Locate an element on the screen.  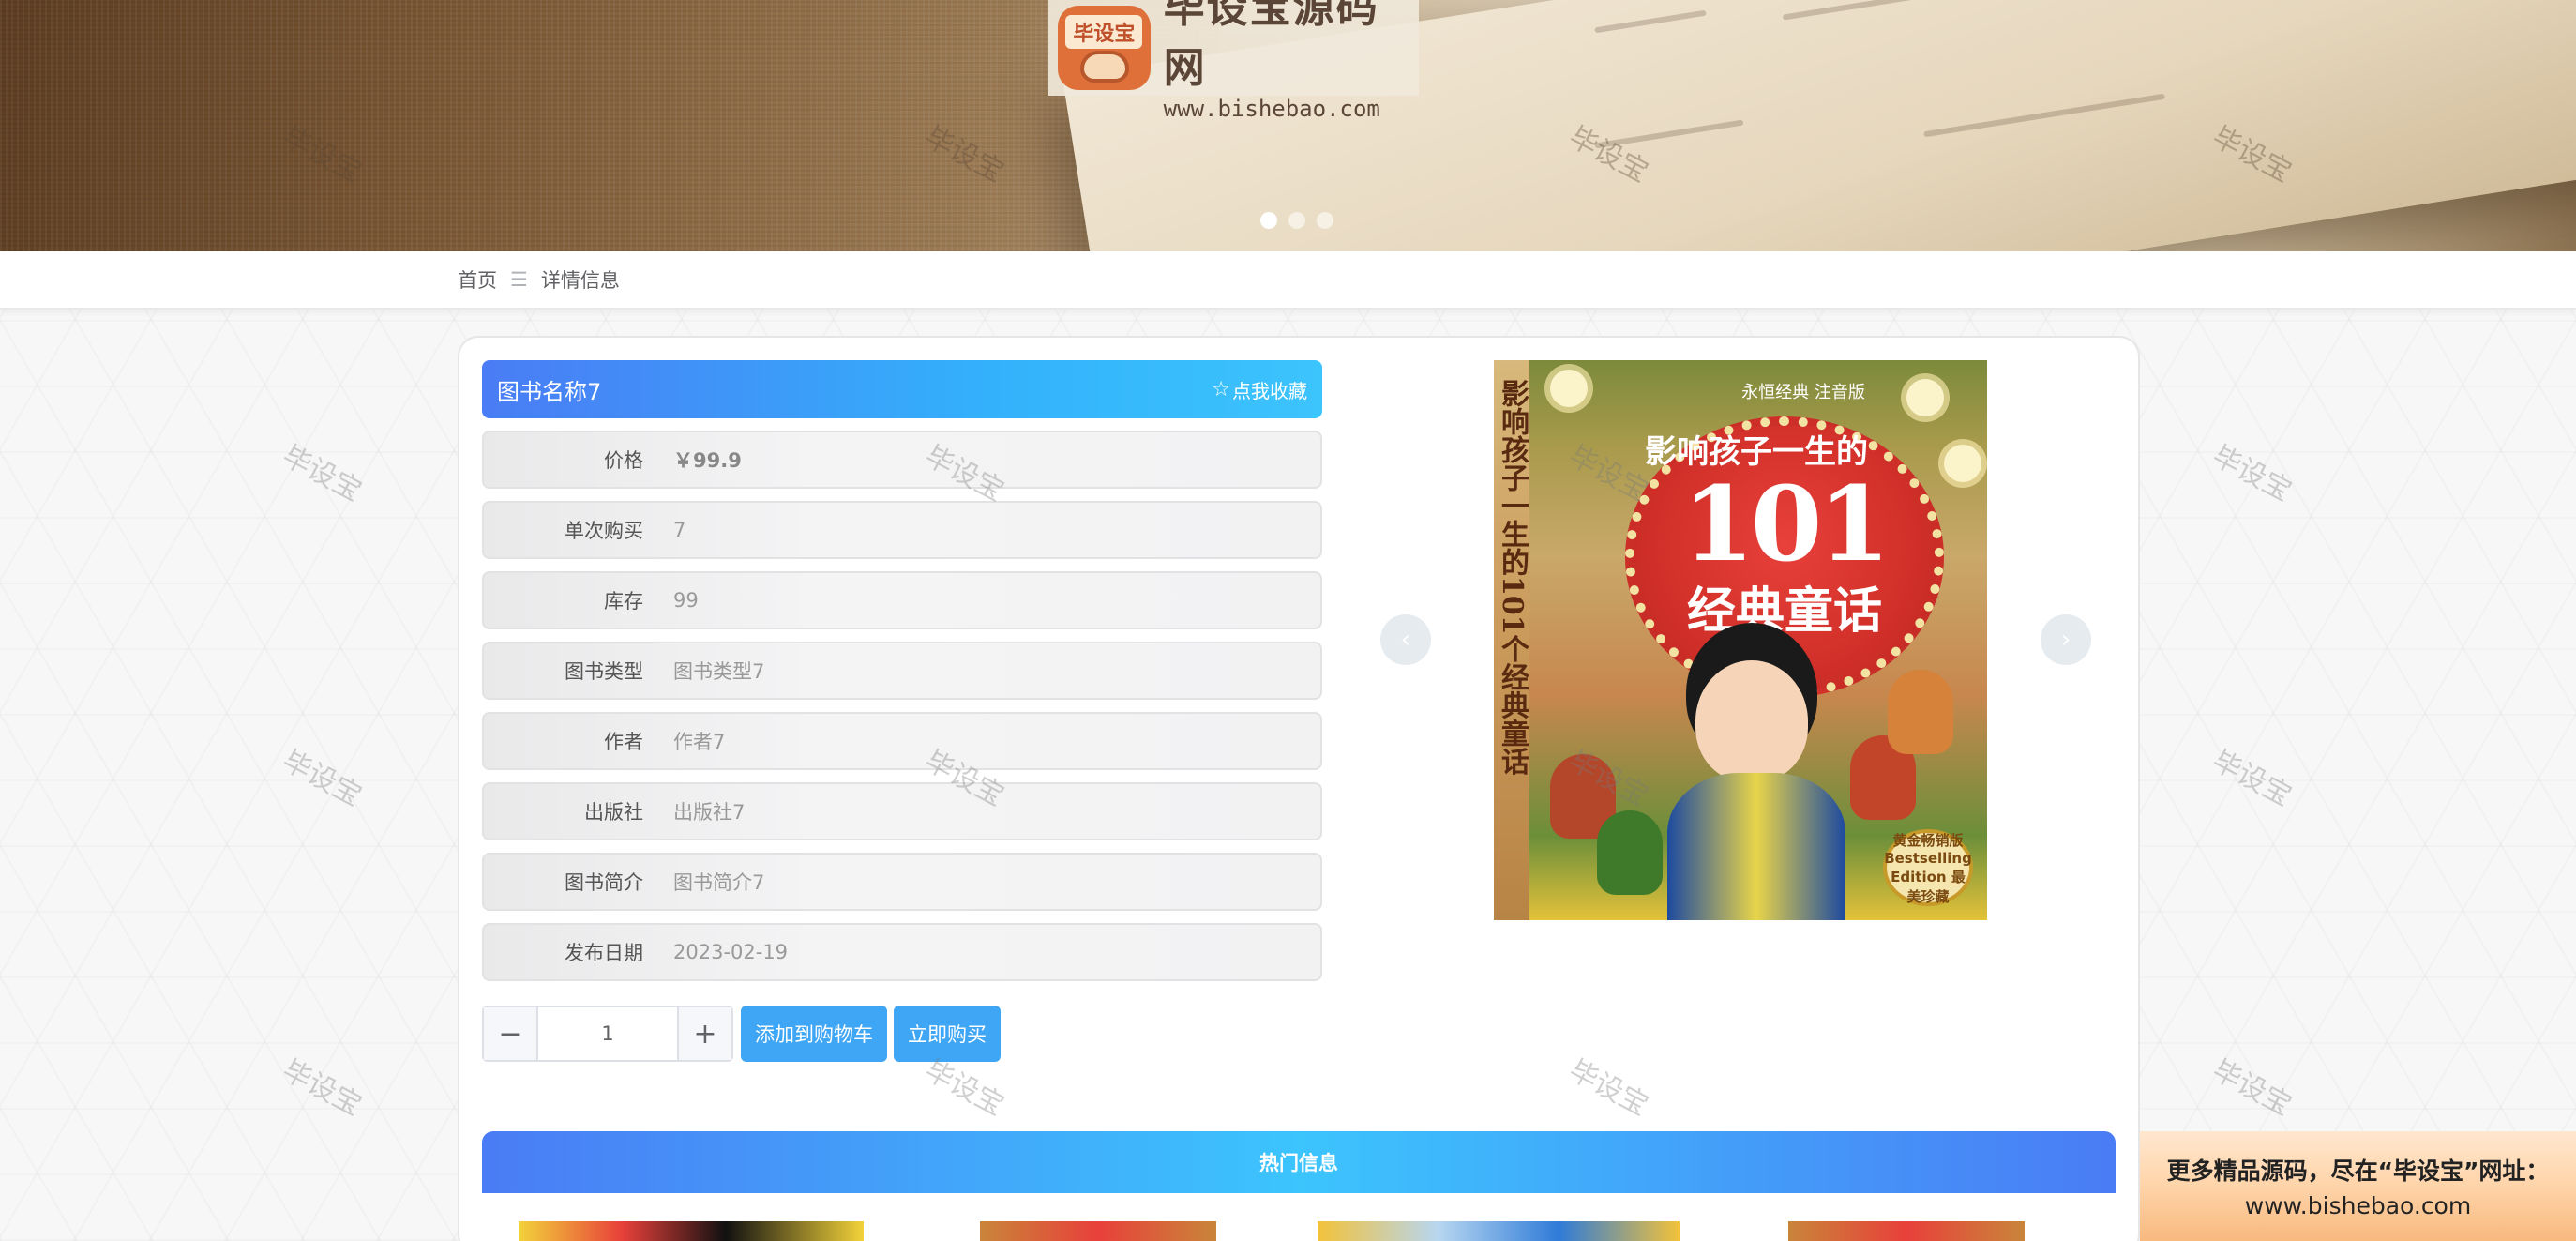
field-value: 作者7 is located at coordinates (699, 742).